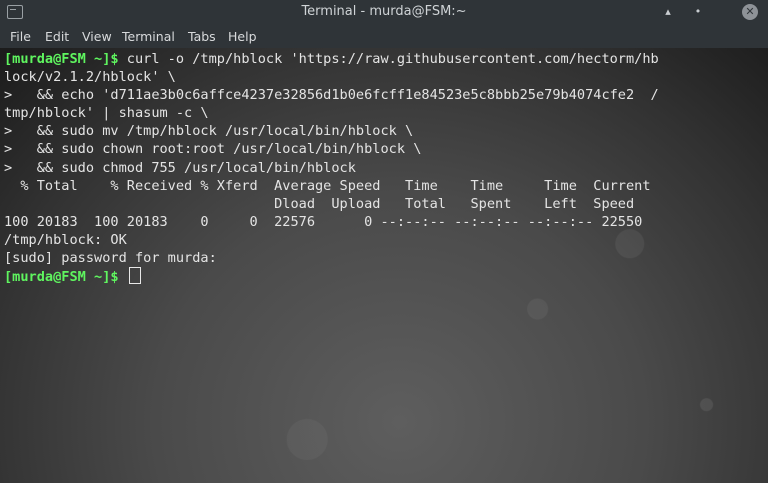 Image resolution: width=768 pixels, height=483 pixels. I want to click on title-bar: Terminal - murda@FSM:~ ▴ • ✕, so click(384, 12).